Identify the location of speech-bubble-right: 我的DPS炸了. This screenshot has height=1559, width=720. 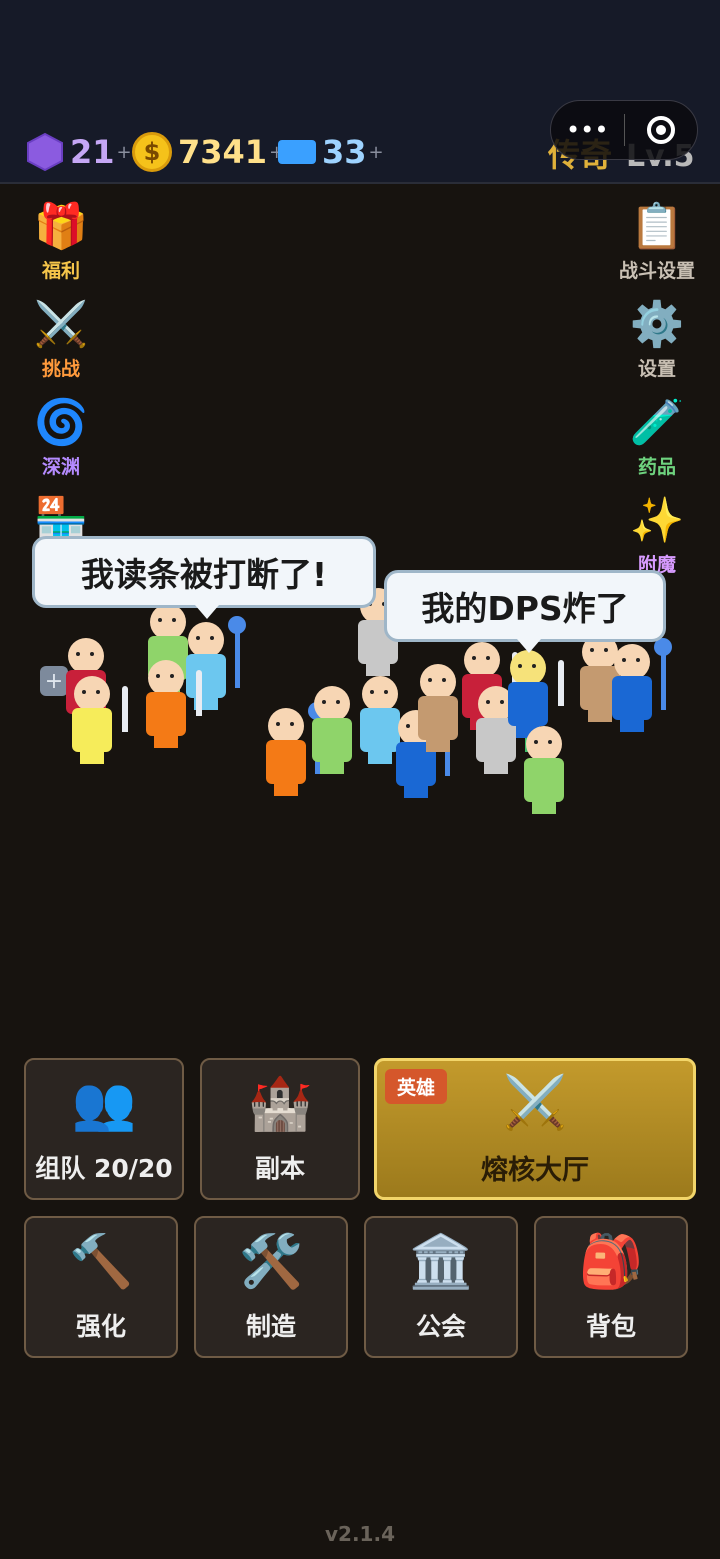
(525, 611).